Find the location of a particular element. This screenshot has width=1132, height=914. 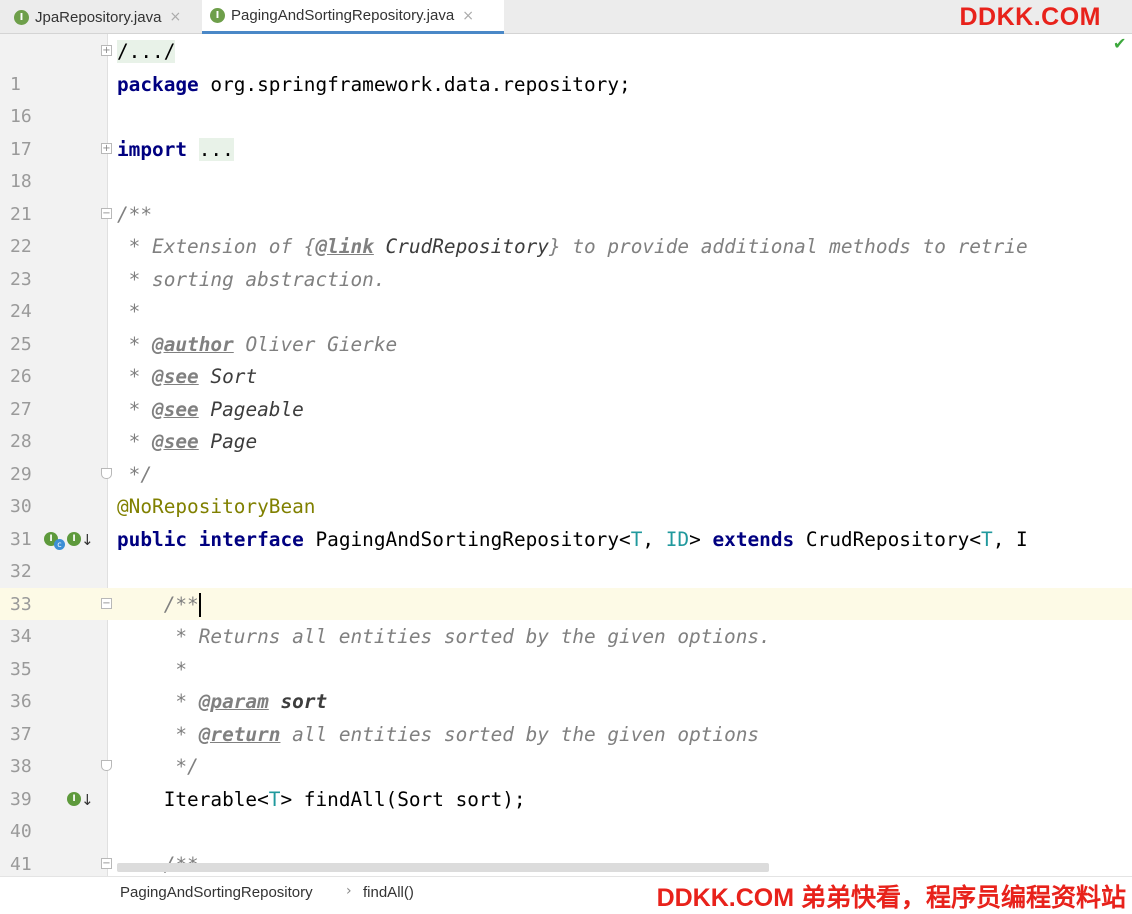

horizontal-scrollbar is located at coordinates (443, 867).